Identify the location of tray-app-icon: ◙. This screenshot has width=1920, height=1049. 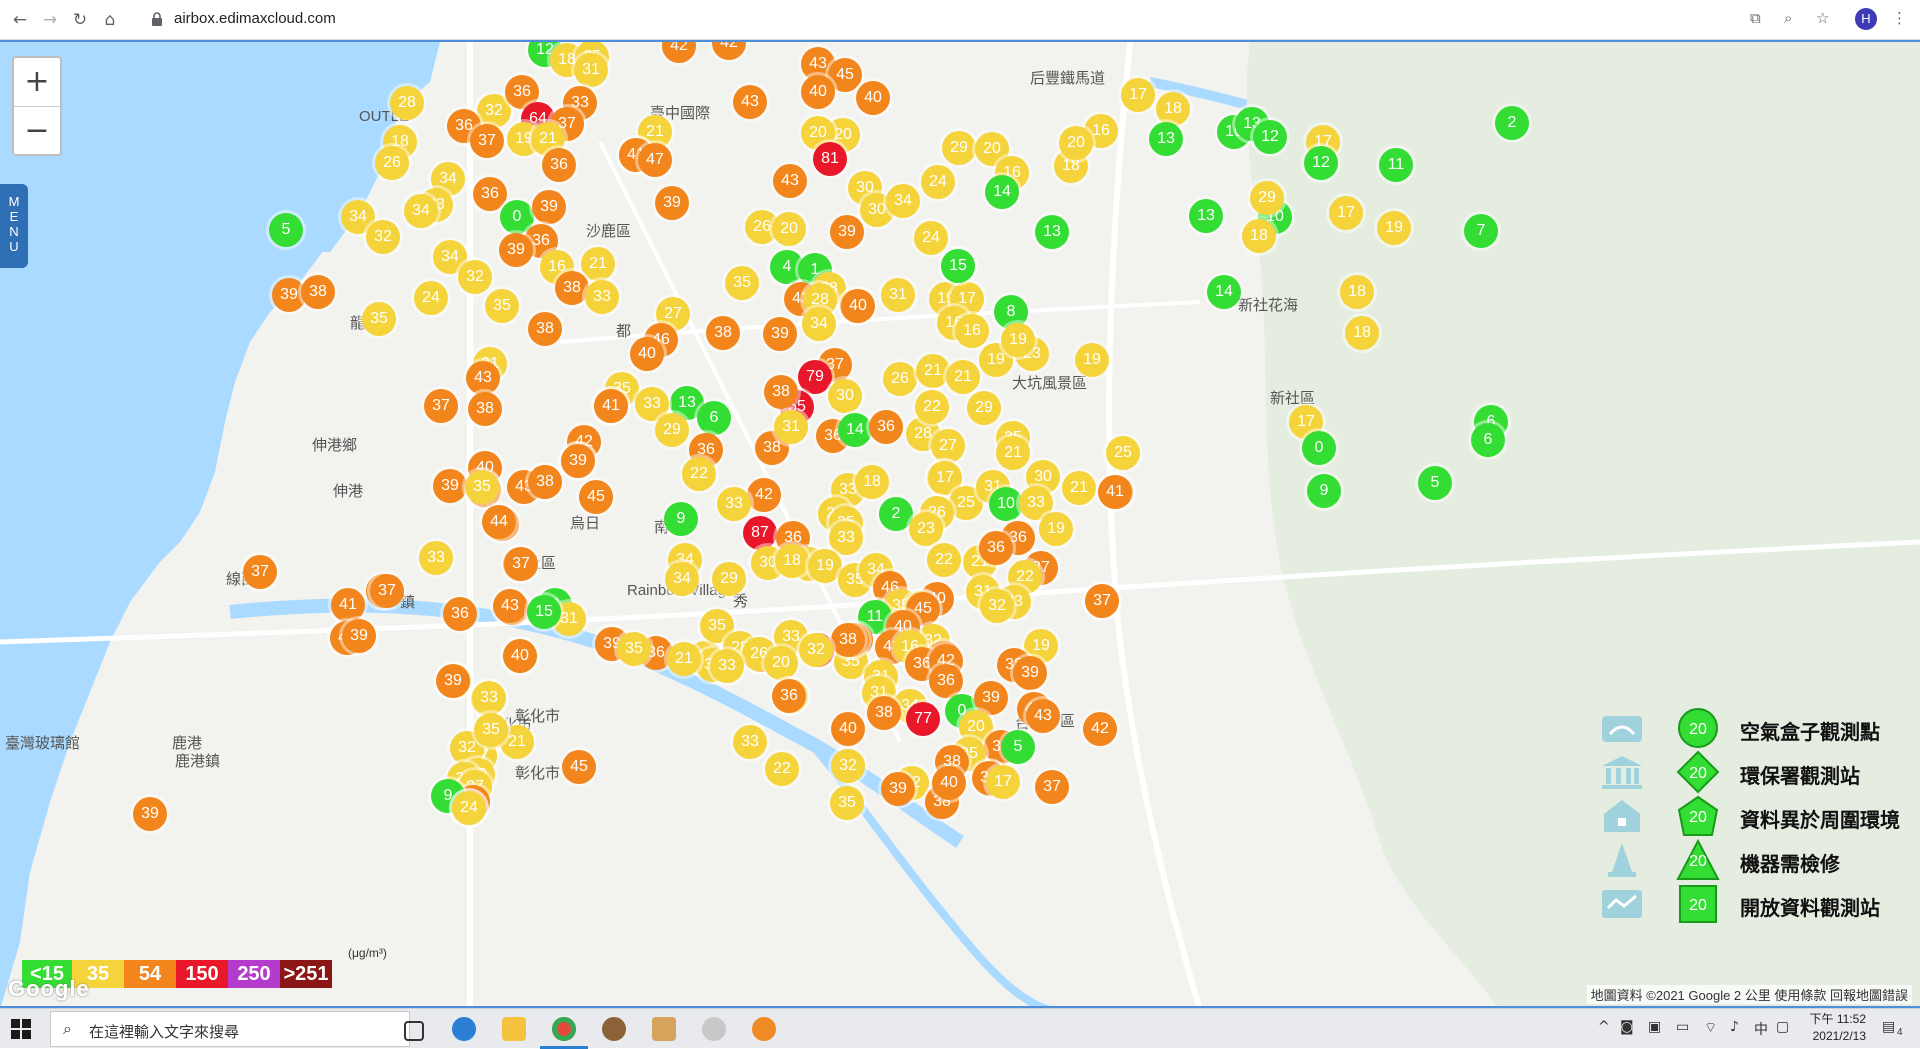
(1627, 1027).